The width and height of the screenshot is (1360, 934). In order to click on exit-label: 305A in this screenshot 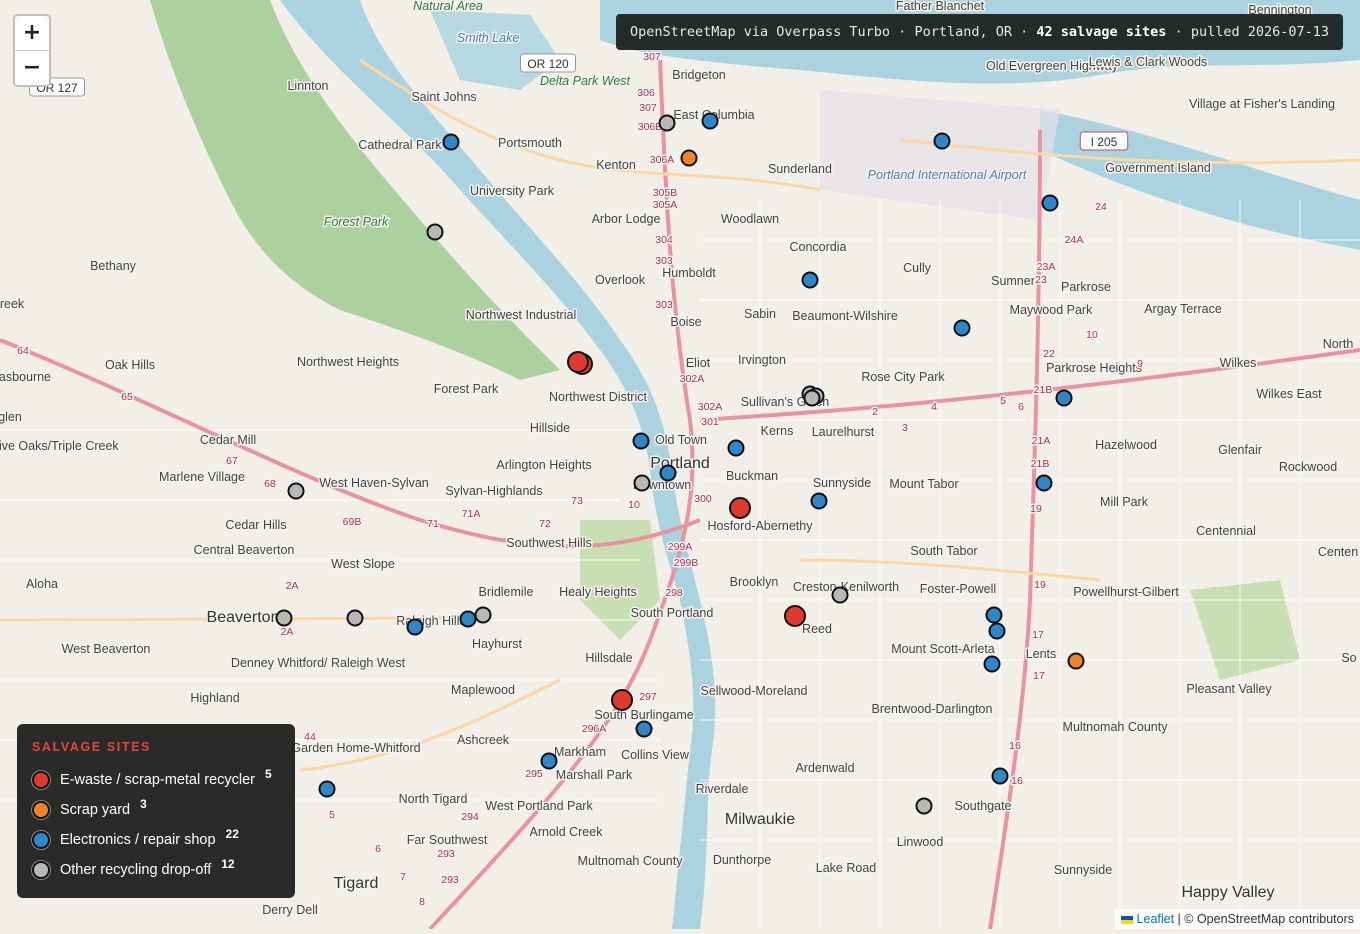, I will do `click(665, 205)`.